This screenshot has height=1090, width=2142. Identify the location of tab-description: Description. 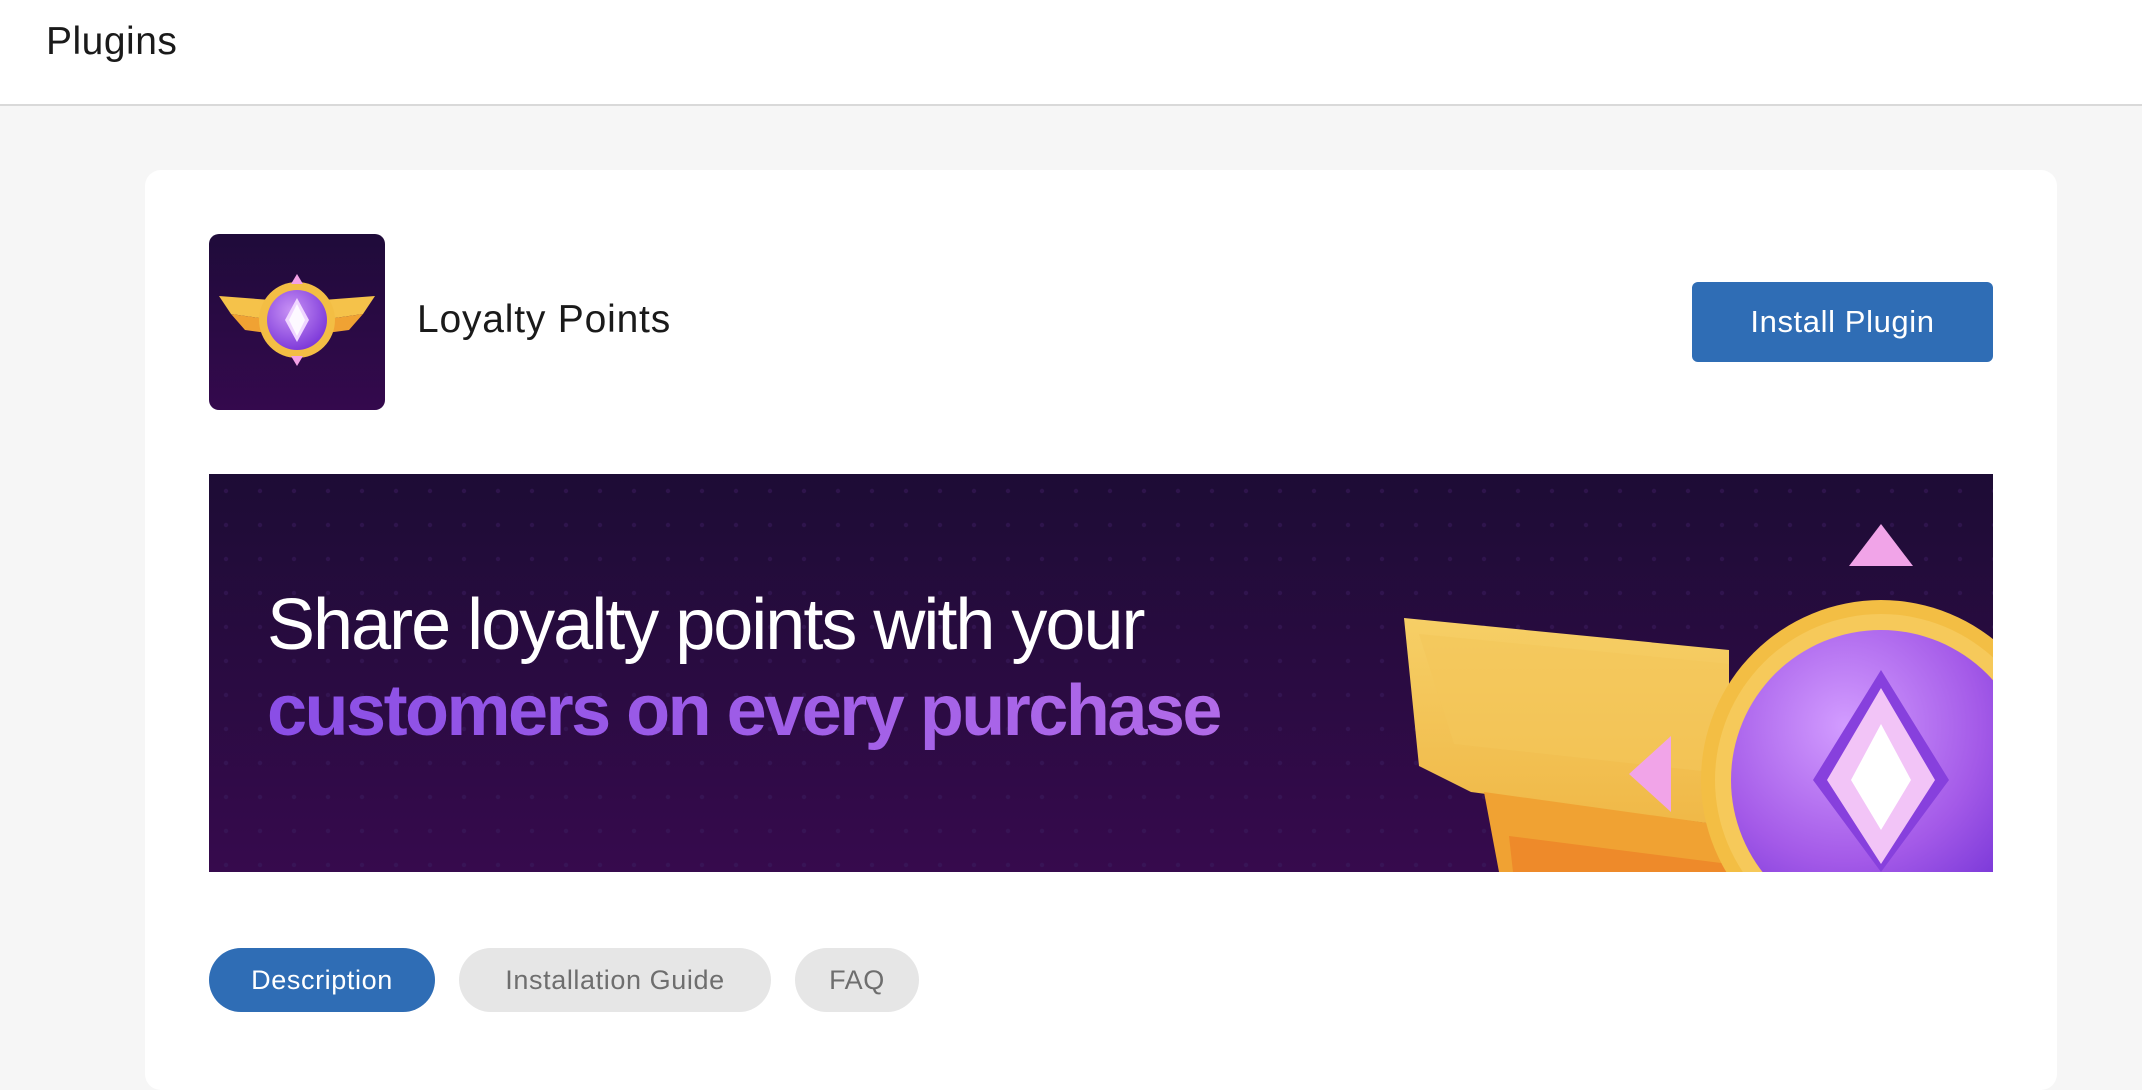
(322, 980).